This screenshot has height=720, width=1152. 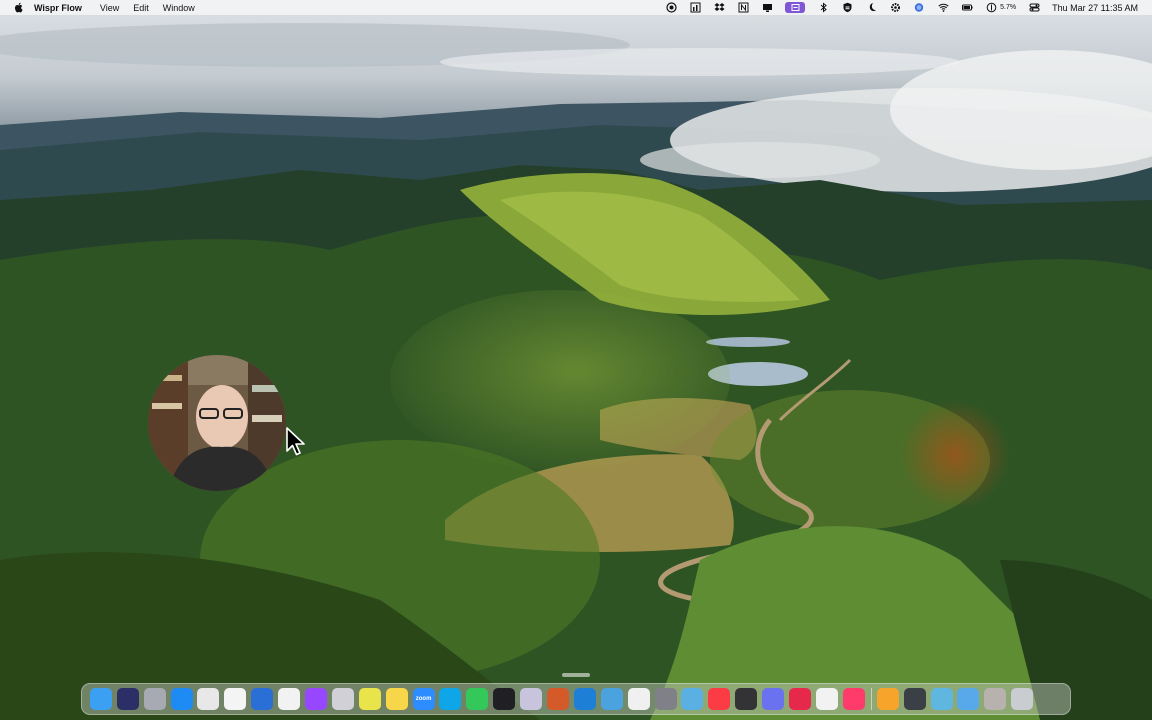 I want to click on preview-icon, so click(x=941, y=699).